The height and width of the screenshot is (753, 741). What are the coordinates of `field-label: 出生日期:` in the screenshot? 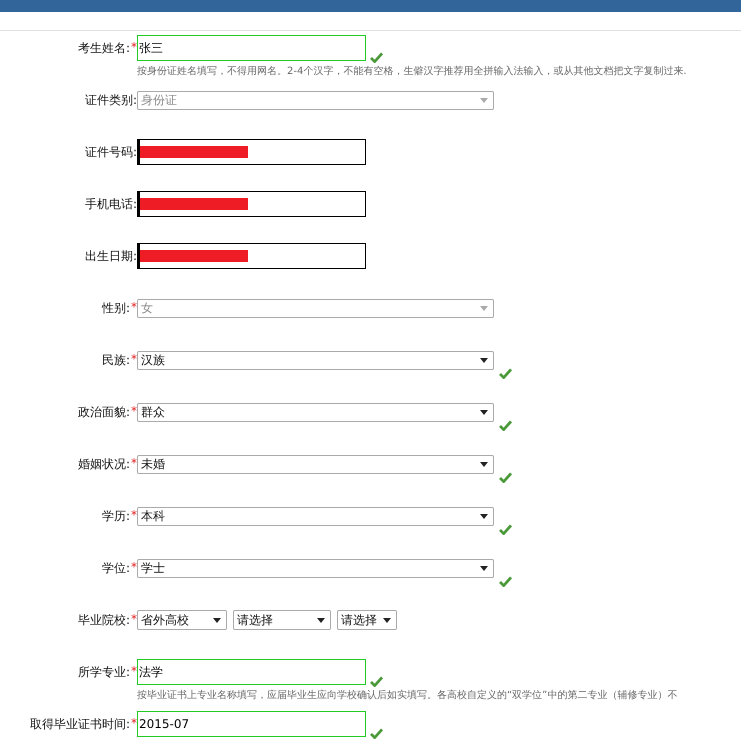 It's located at (110, 256).